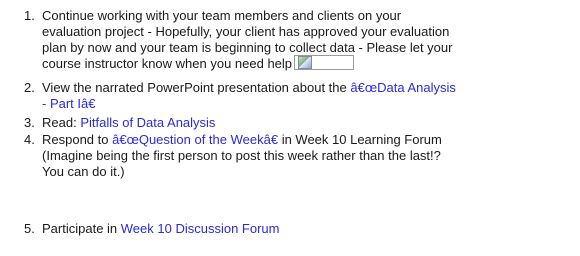  I want to click on item-body: Read: Pitfalls of Data Analysis, so click(302, 123).